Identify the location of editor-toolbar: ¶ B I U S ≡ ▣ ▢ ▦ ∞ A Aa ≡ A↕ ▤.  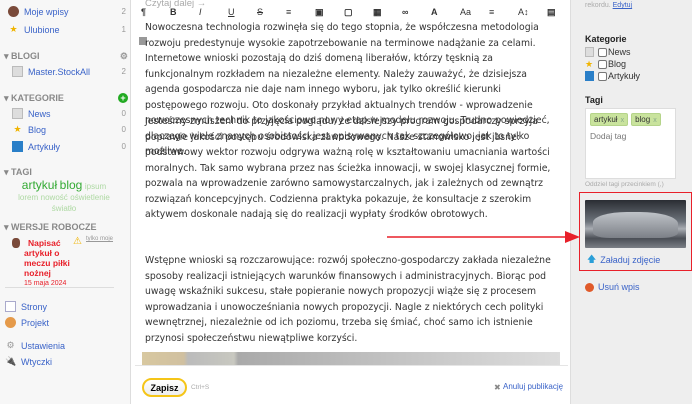
(358, 12).